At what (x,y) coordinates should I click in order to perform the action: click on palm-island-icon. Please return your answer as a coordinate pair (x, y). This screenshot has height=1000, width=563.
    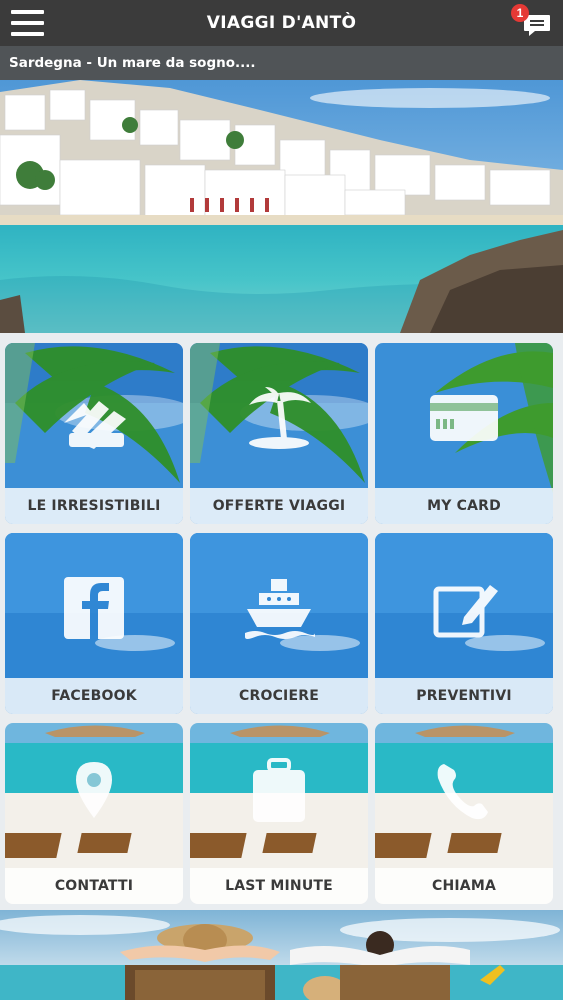
    Looking at the image, I should click on (279, 418).